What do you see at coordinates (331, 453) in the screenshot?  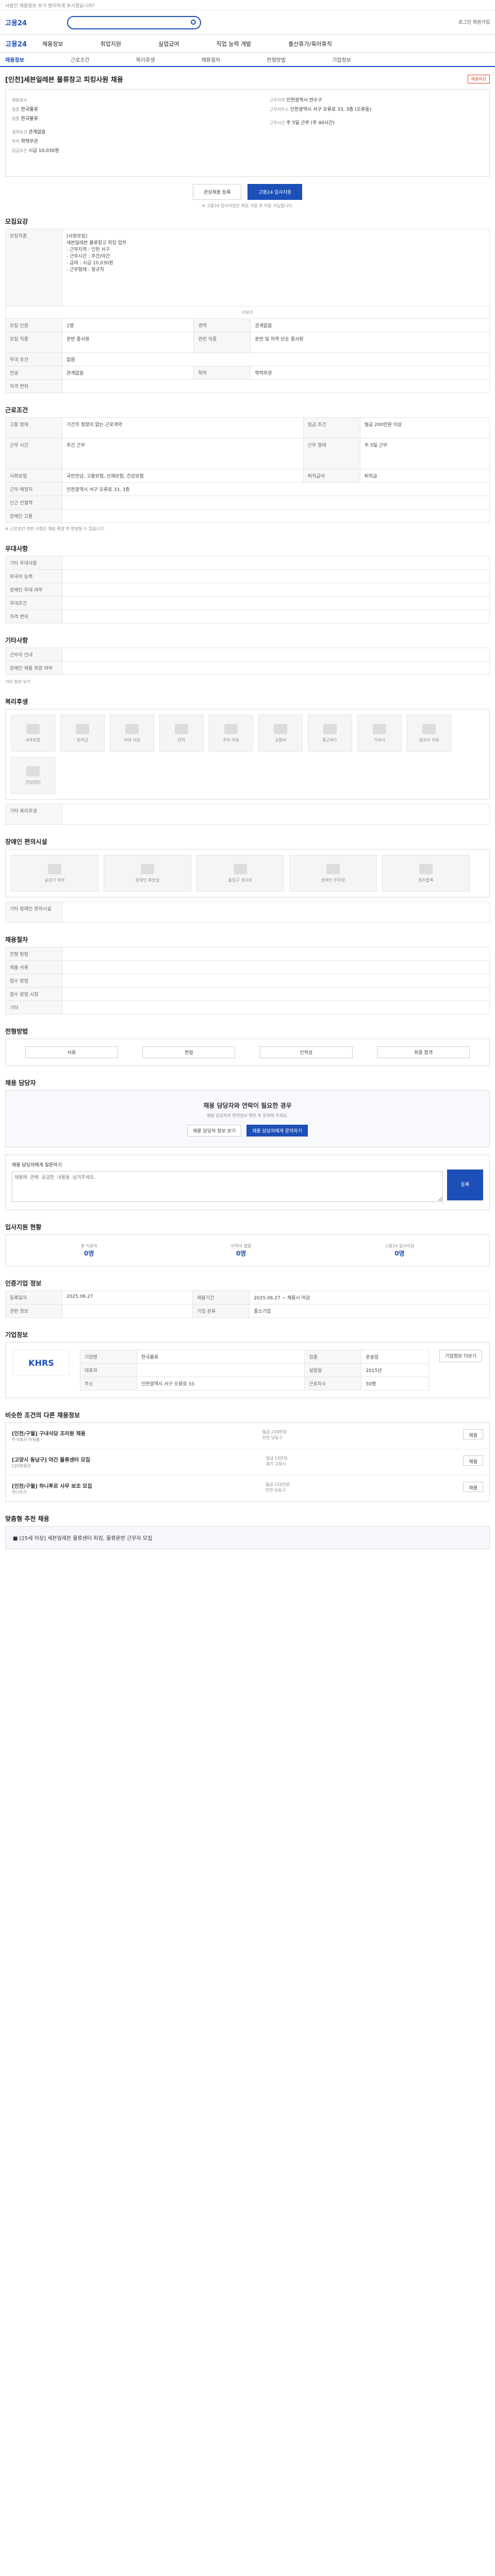 I see `cond-row-label: 근무 형태` at bounding box center [331, 453].